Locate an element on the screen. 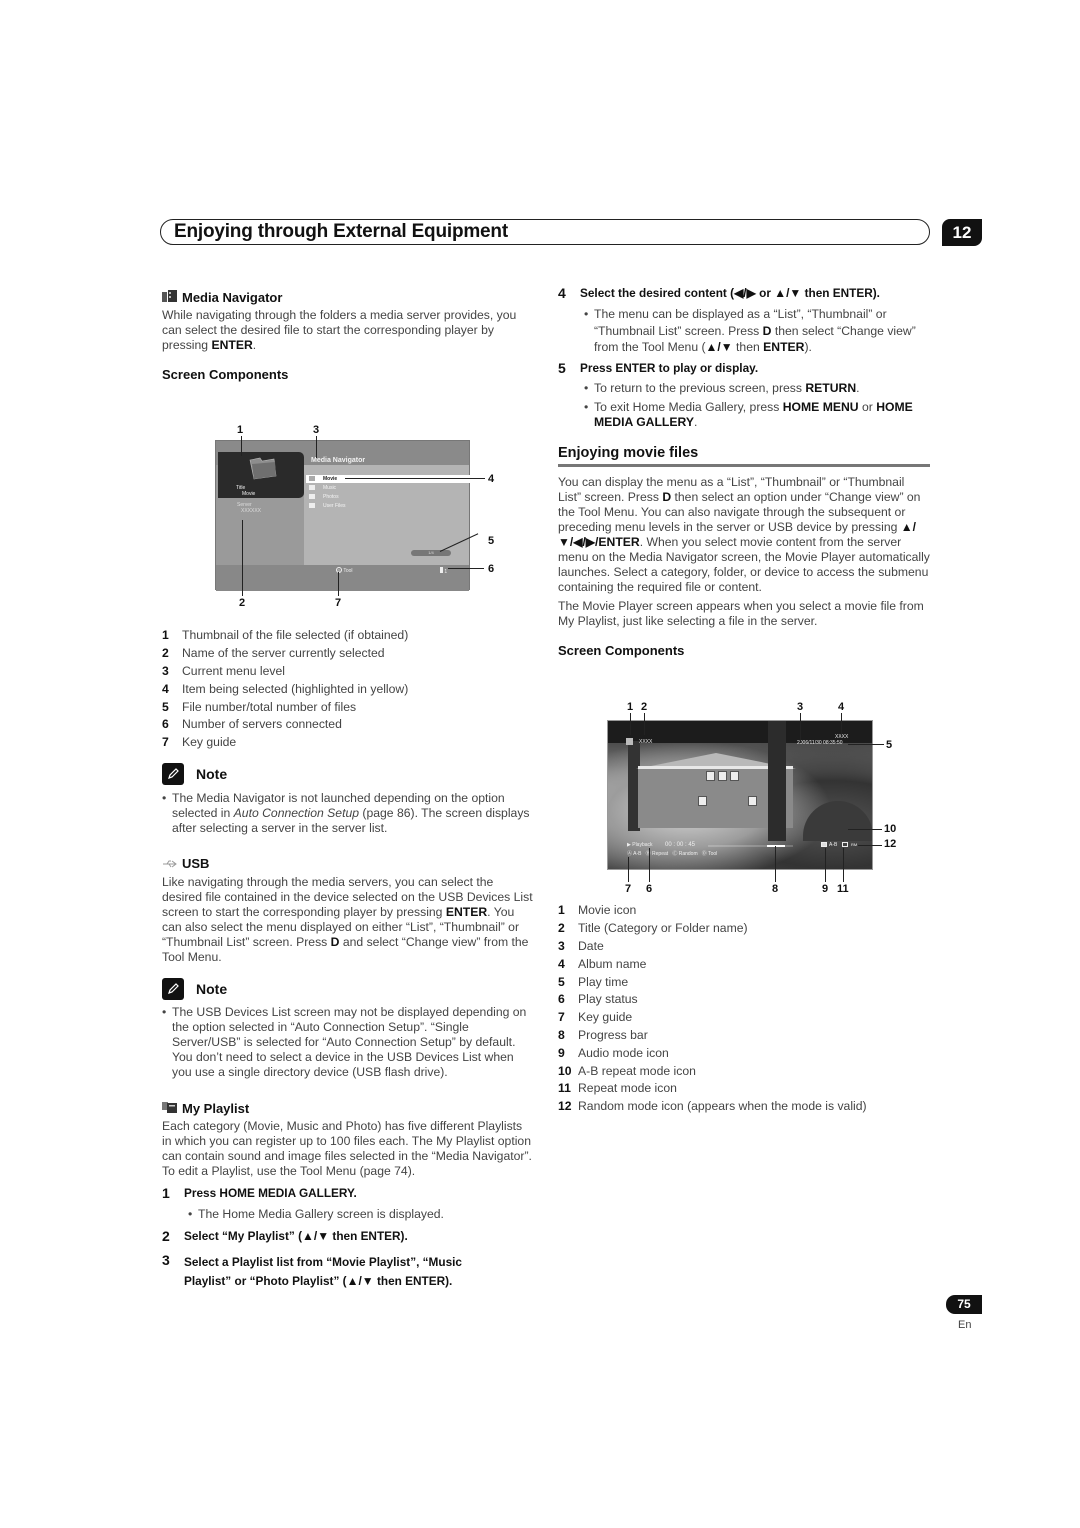  callout-3: 3 is located at coordinates (316, 430).